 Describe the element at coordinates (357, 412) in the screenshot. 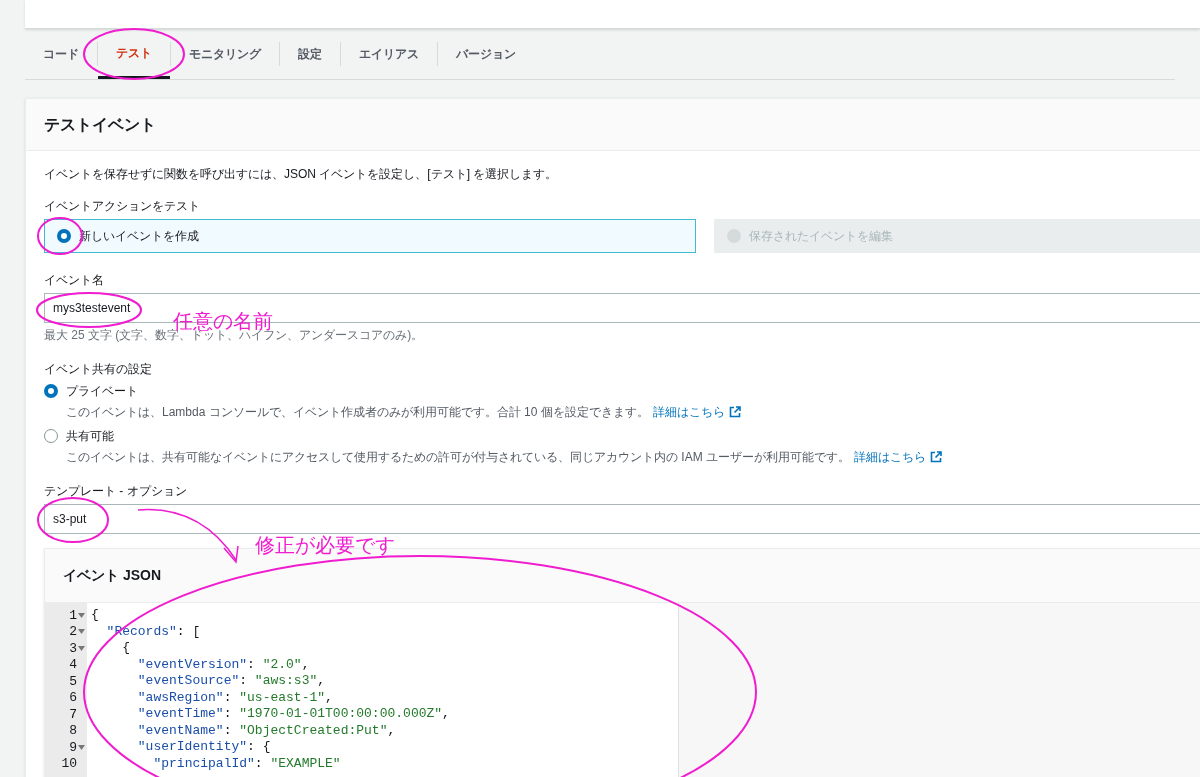

I see `option-description: このイベントは、Lambda コンソールで、イベント作成者のみが利用可能です。合計 10 個を設定できます。` at that location.